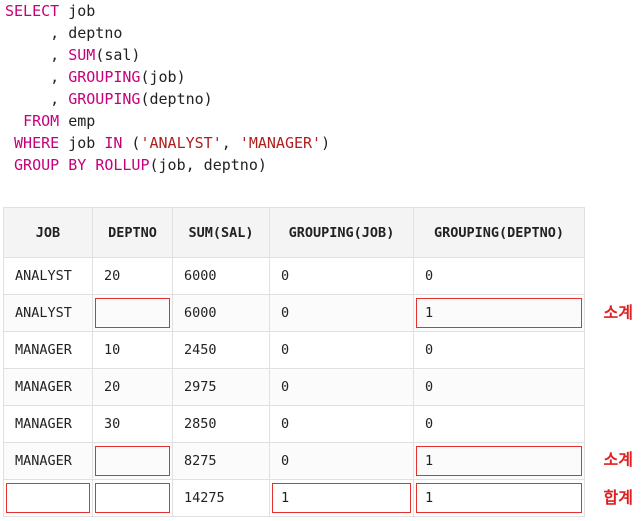 Image resolution: width=643 pixels, height=521 pixels. What do you see at coordinates (43, 313) in the screenshot?
I see `cell-value: ANALYST` at bounding box center [43, 313].